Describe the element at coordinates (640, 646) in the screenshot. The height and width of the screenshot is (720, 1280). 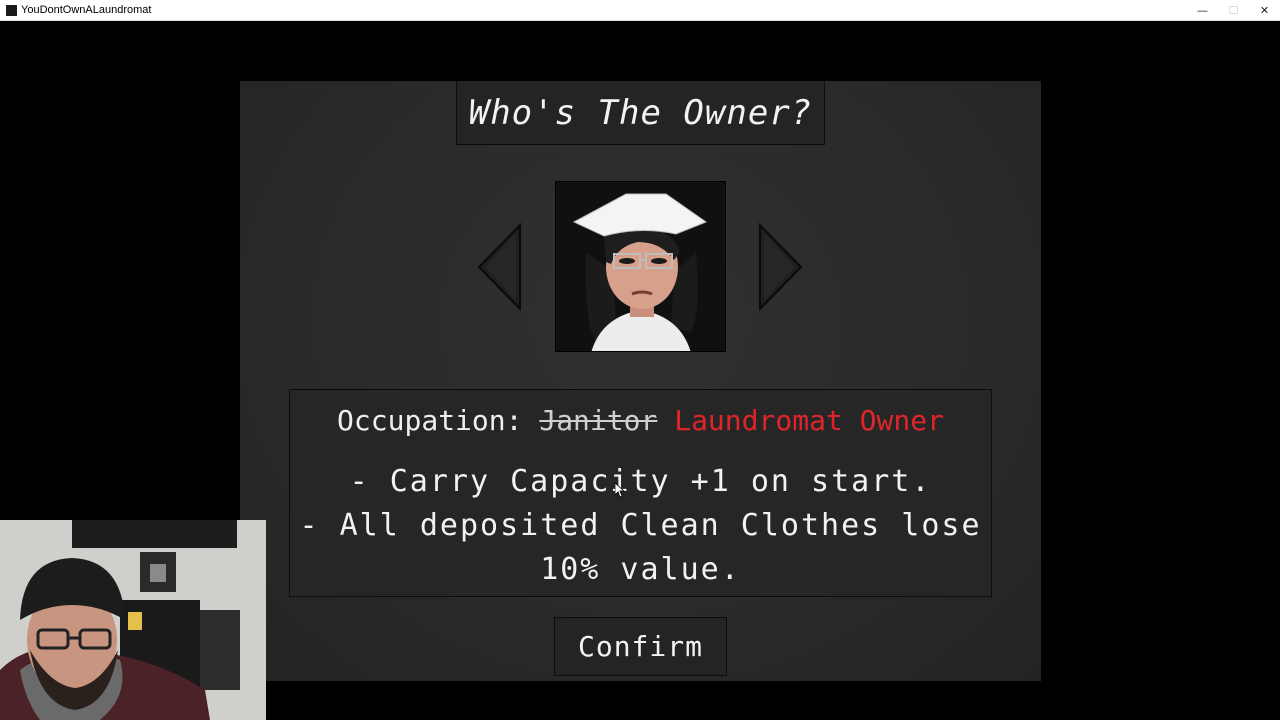
I see `confirm-button: Confirm` at that location.